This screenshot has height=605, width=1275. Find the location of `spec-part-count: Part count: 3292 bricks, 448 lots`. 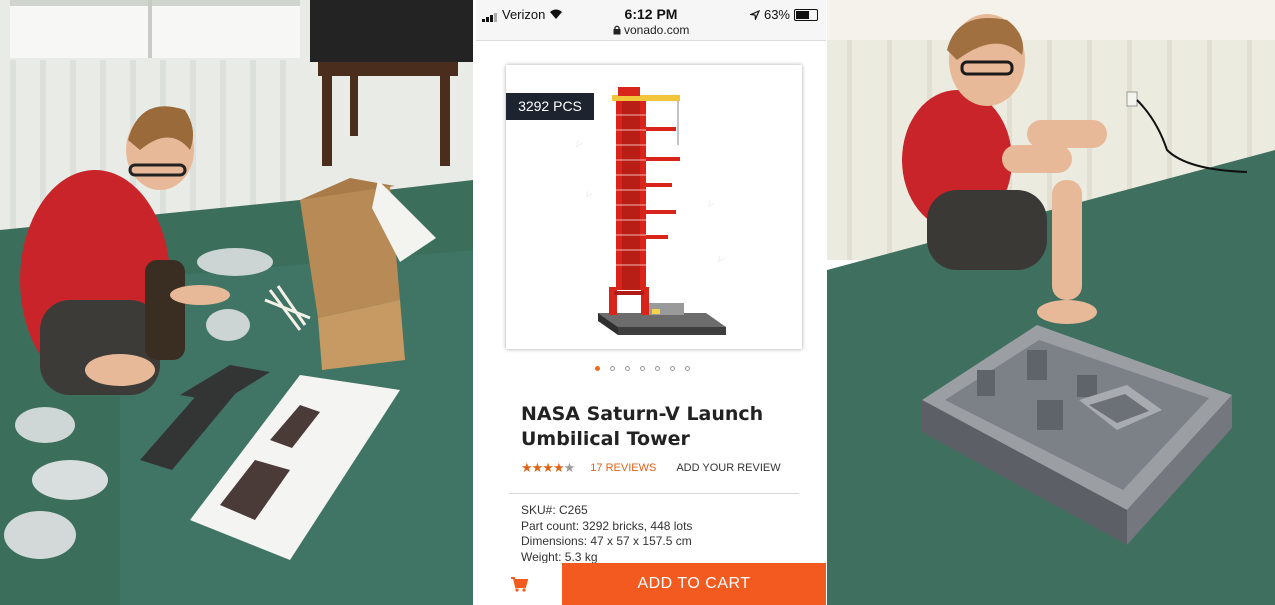

spec-part-count: Part count: 3292 bricks, 448 lots is located at coordinates (607, 525).